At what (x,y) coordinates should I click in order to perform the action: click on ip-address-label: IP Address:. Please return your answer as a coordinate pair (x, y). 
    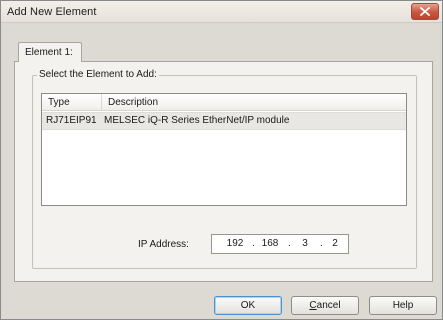
    Looking at the image, I should click on (163, 244).